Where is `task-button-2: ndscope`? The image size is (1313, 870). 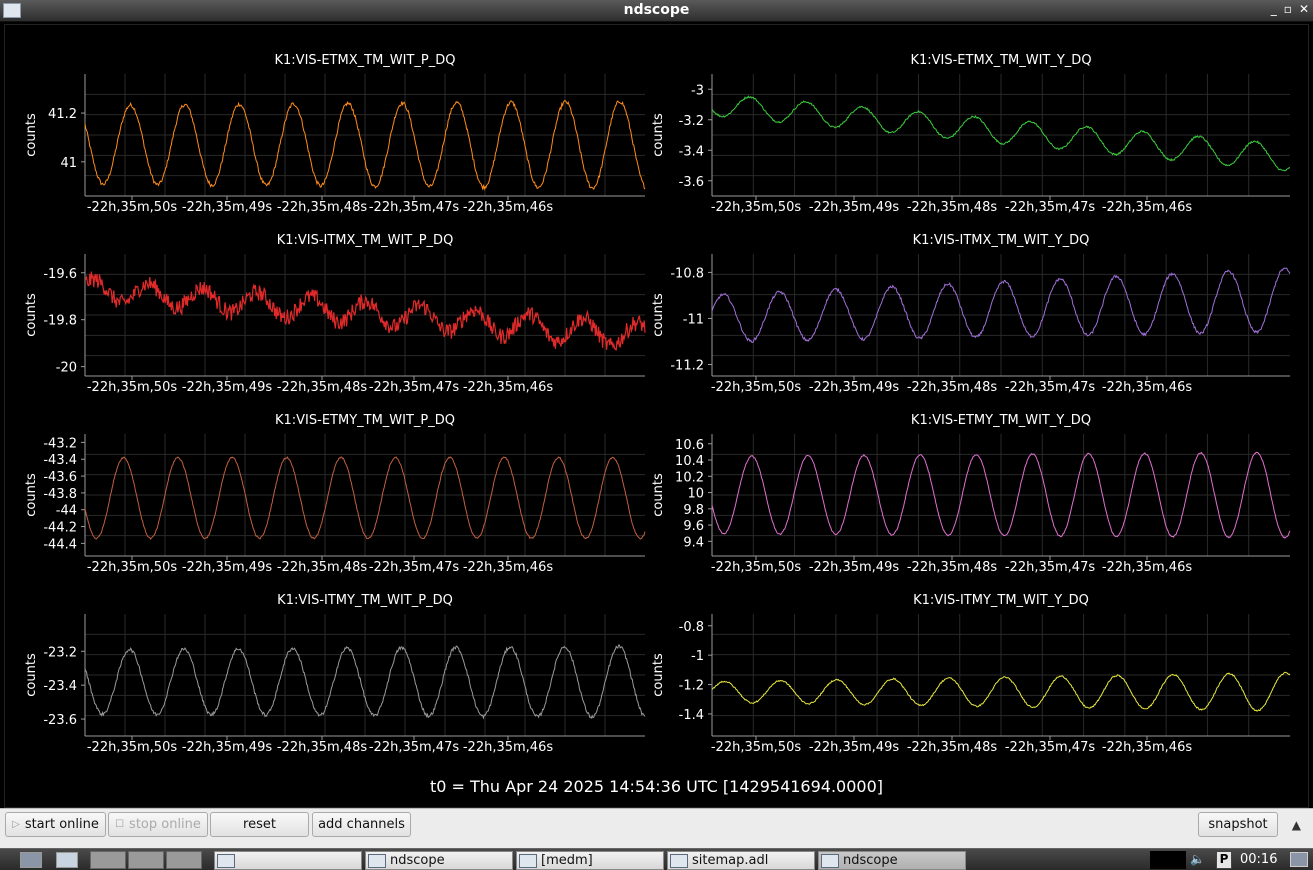 task-button-2: ndscope is located at coordinates (439, 860).